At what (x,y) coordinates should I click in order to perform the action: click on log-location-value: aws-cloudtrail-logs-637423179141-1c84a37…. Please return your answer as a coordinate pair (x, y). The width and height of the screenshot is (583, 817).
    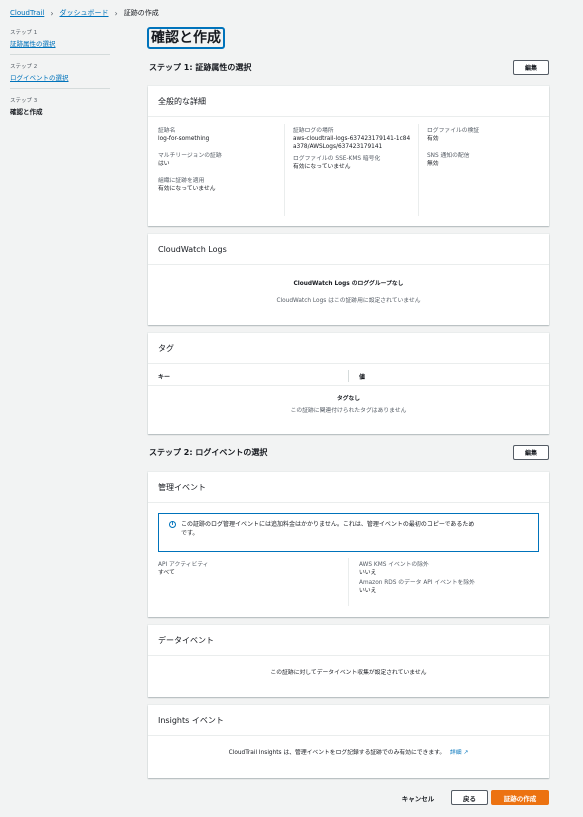
    Looking at the image, I should click on (352, 143).